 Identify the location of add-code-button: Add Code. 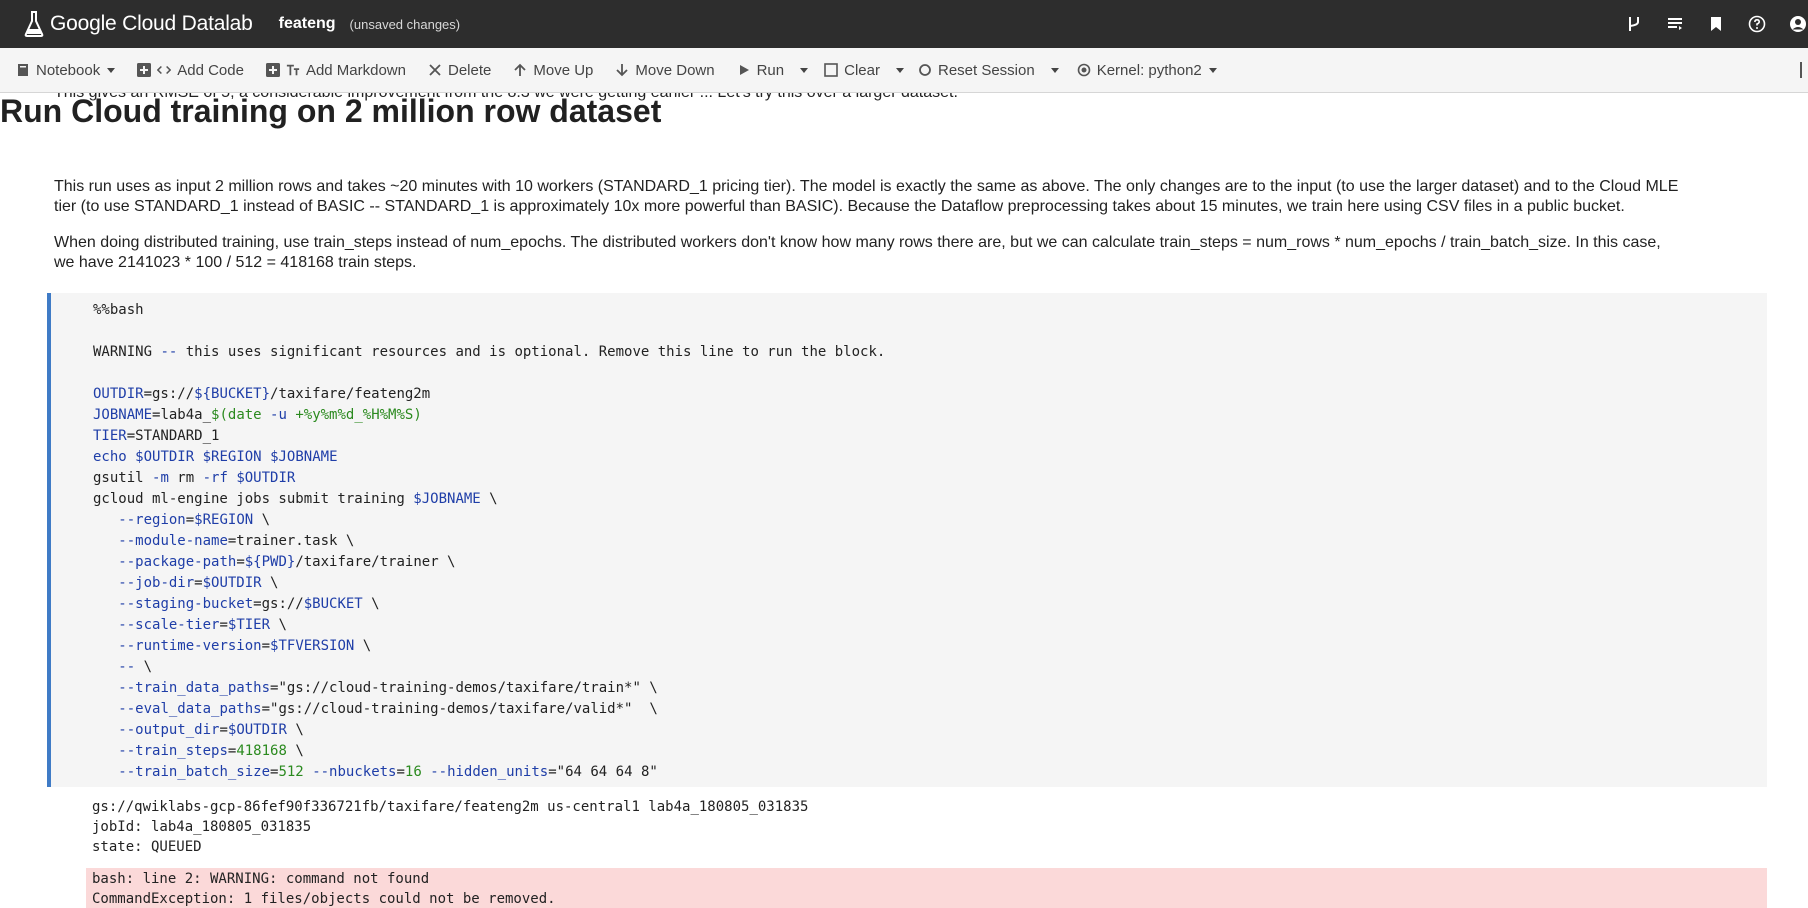
(187, 70).